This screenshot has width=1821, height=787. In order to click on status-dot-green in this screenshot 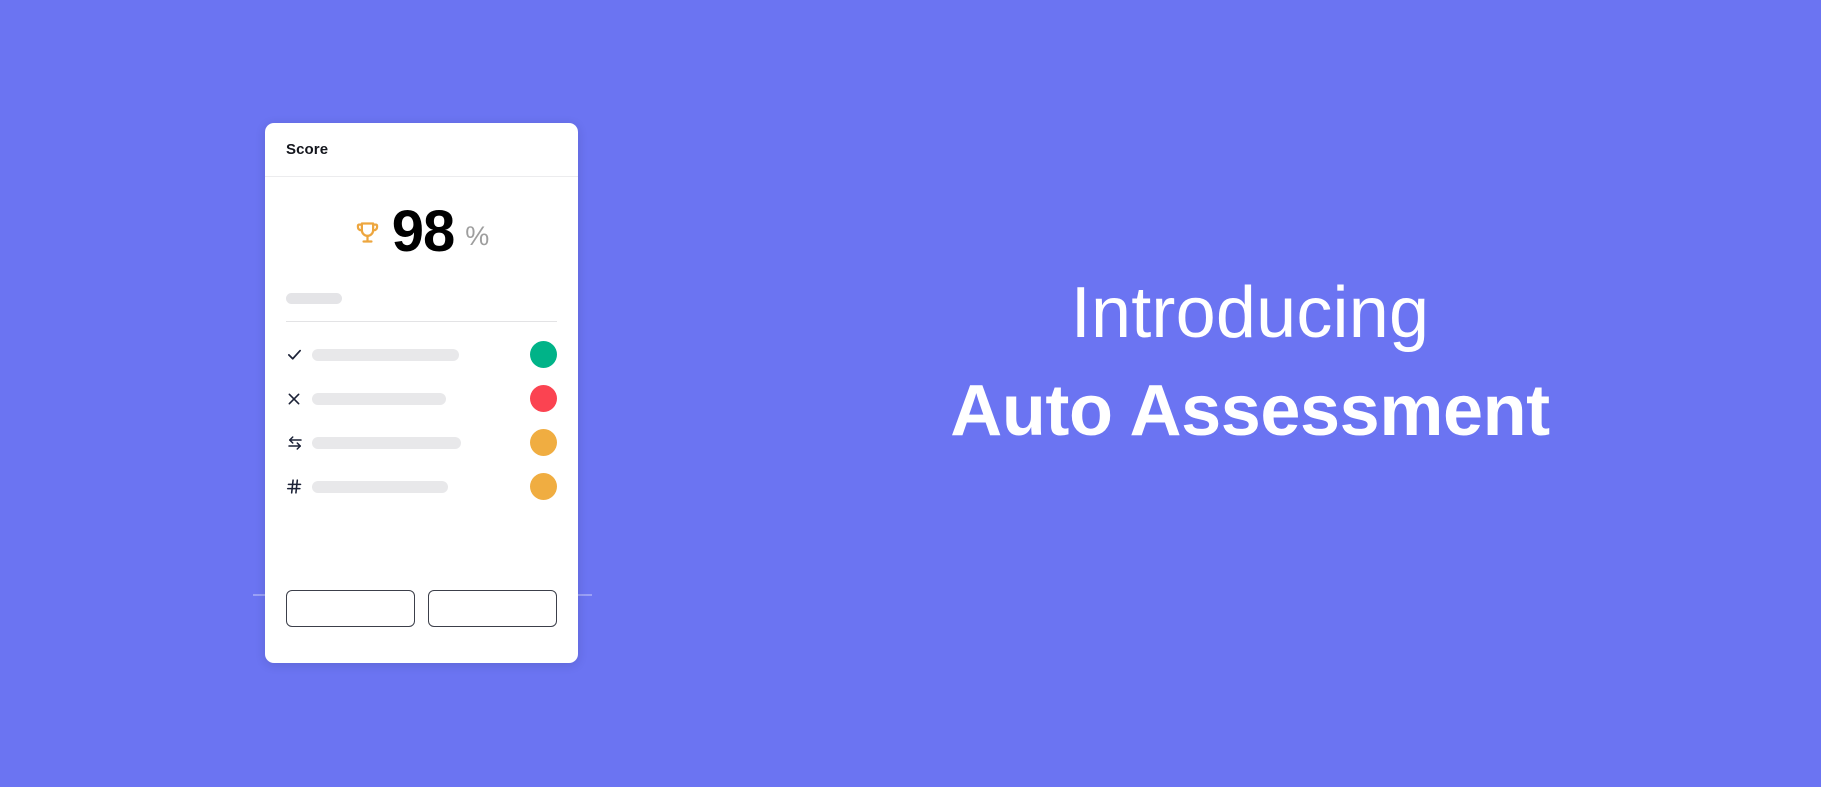, I will do `click(543, 354)`.